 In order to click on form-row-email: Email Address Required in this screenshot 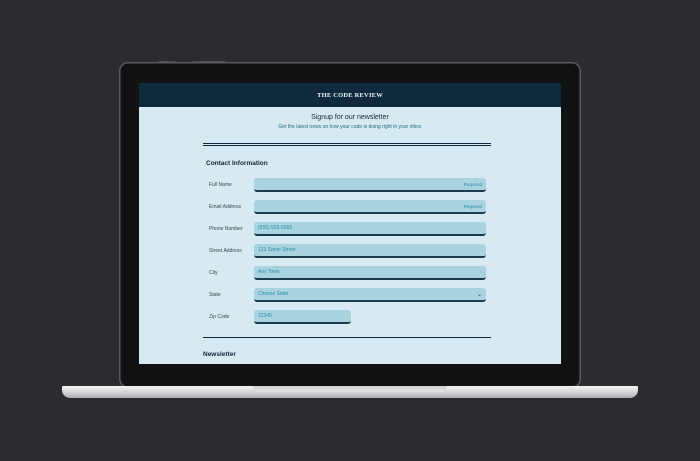, I will do `click(347, 207)`.